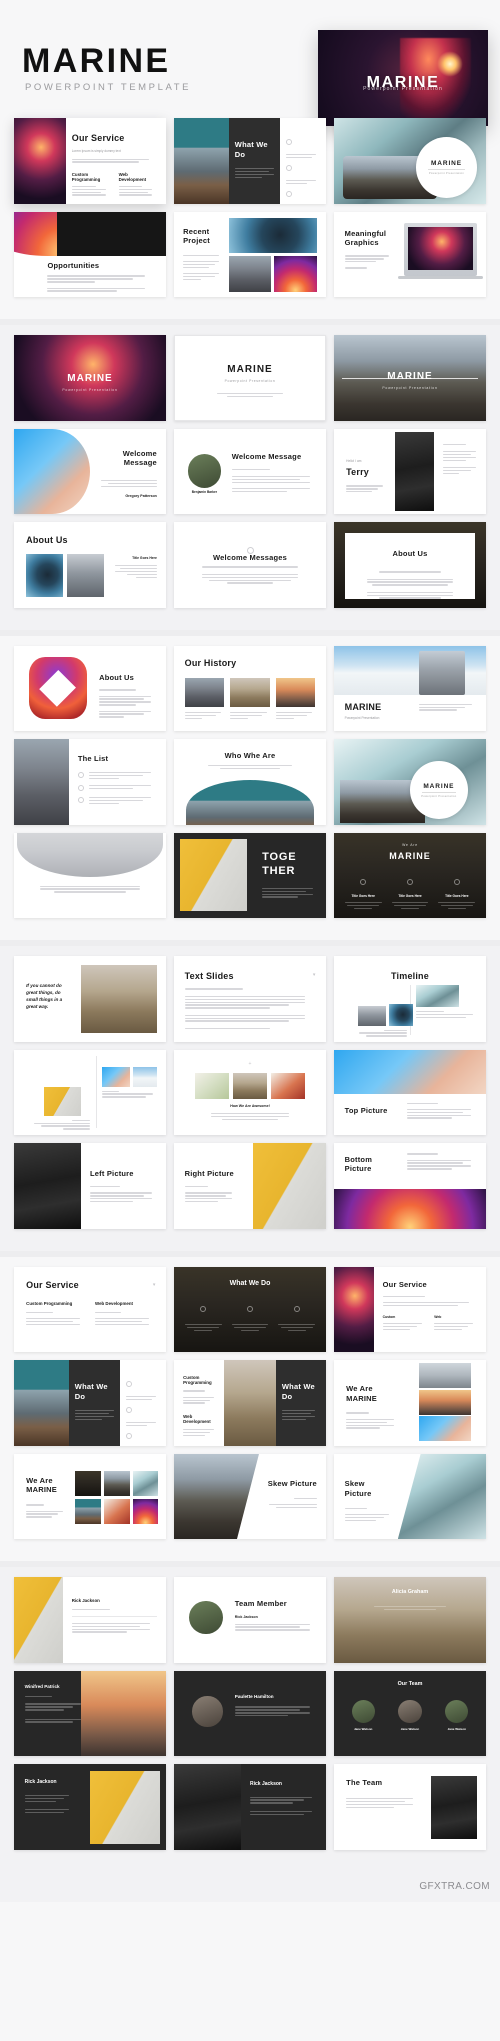 This screenshot has width=500, height=2041. I want to click on climbers-image, so click(442, 673).